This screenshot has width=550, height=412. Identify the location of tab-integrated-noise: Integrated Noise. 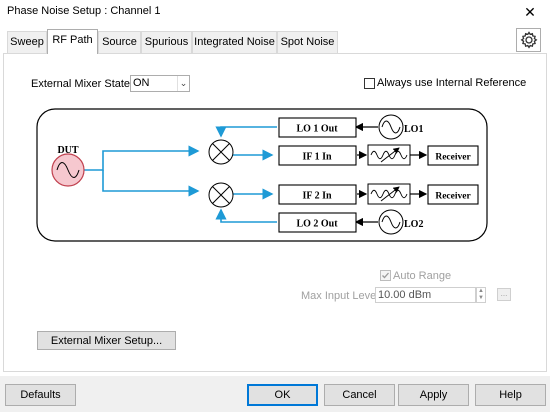
(234, 42).